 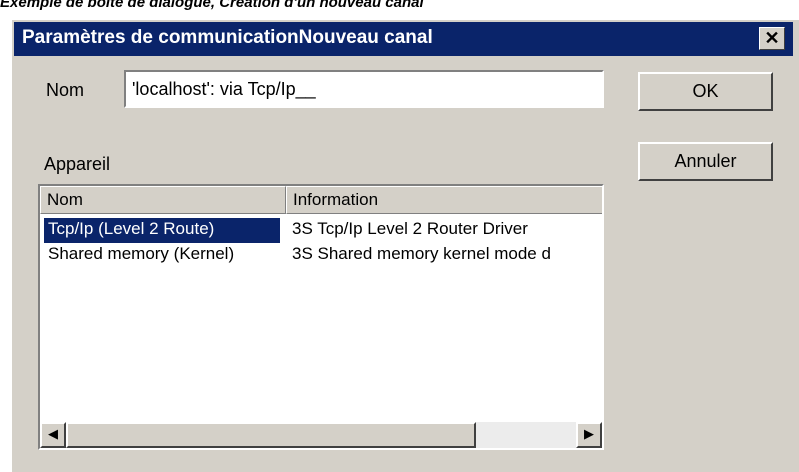 What do you see at coordinates (444, 200) in the screenshot?
I see `column-header-information: Information` at bounding box center [444, 200].